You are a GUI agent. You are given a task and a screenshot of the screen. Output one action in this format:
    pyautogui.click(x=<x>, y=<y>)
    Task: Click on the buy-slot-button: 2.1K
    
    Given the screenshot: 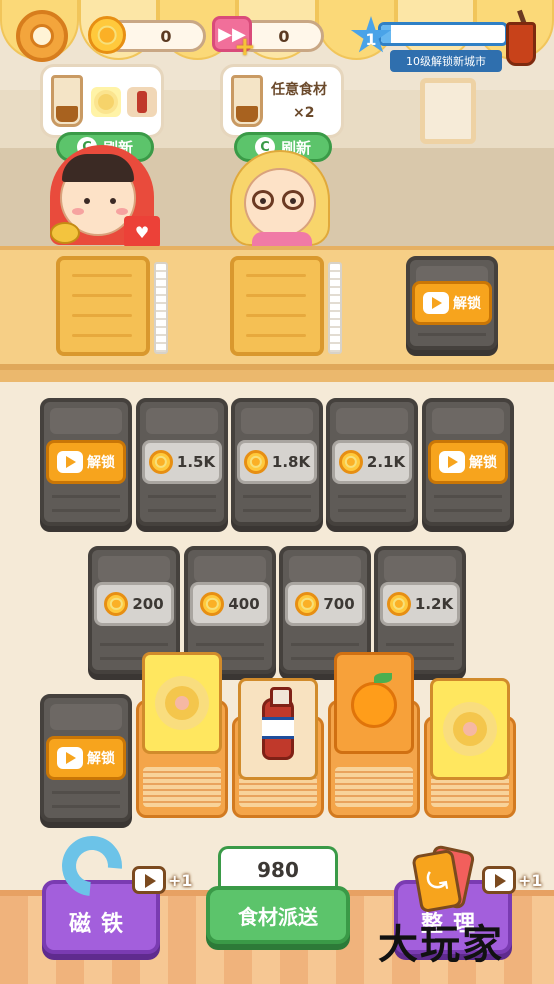 What is the action you would take?
    pyautogui.click(x=372, y=462)
    